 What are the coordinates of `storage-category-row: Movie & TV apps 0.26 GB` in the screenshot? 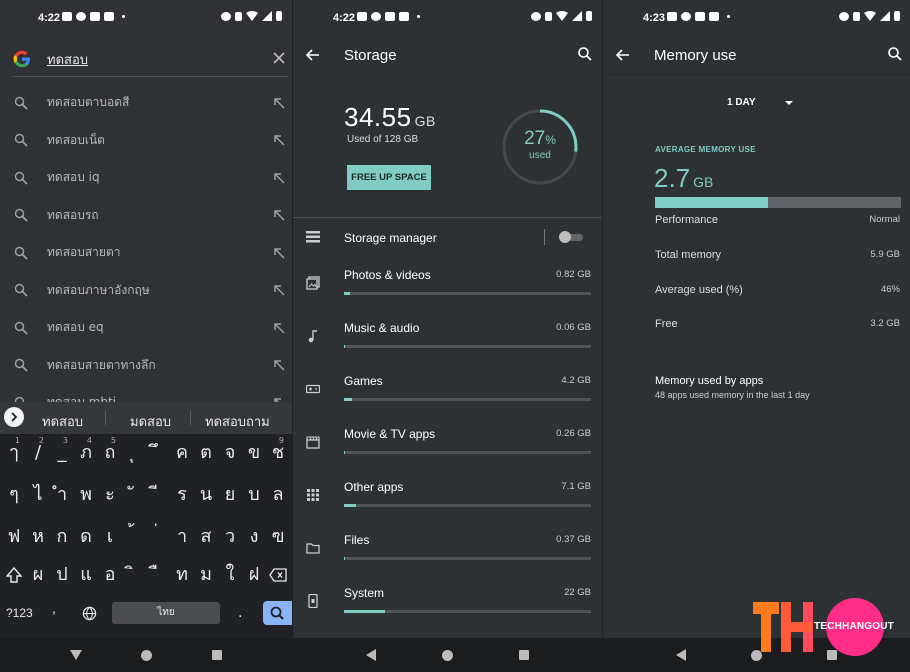 It's located at (447, 447).